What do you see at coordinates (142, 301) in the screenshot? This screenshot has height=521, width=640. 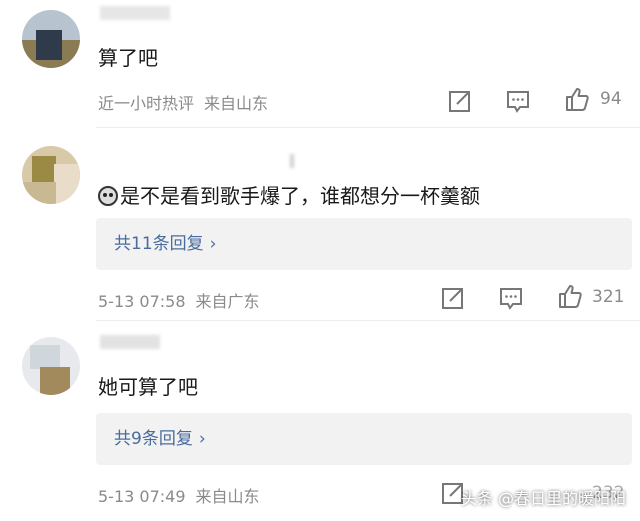 I see `comment-time: 5-13 07:58` at bounding box center [142, 301].